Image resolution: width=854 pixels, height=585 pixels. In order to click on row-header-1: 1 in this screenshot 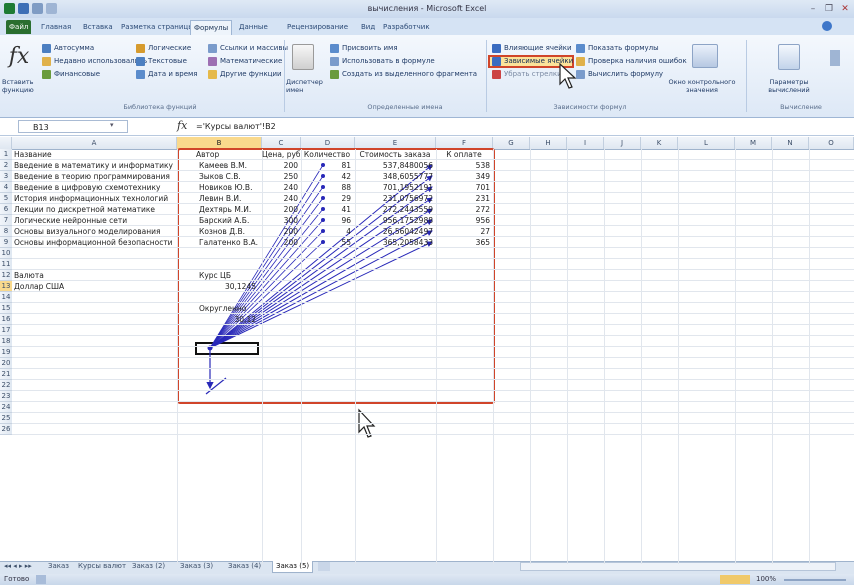, I will do `click(6, 154)`.